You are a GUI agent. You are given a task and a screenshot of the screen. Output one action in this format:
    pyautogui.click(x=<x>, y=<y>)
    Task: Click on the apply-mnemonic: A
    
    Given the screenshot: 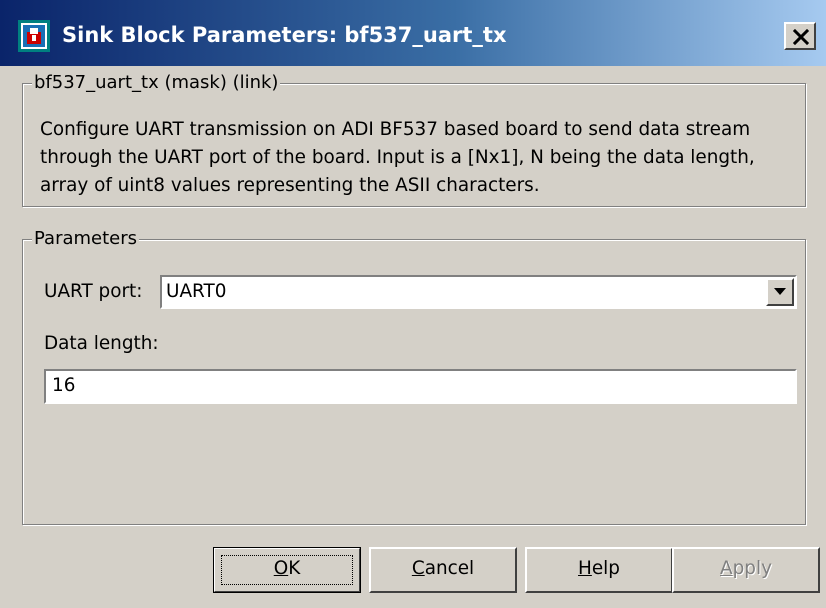 What is the action you would take?
    pyautogui.click(x=726, y=568)
    